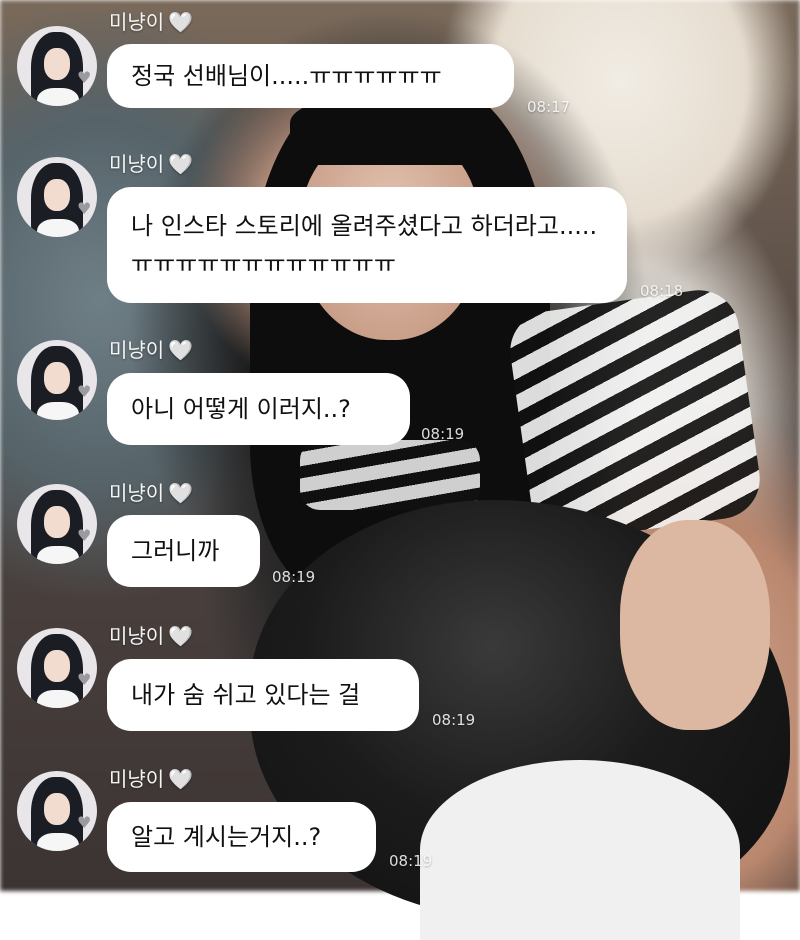 Image resolution: width=800 pixels, height=940 pixels. I want to click on message-bubble: 아니 어떻게 이러지..?, so click(258, 409).